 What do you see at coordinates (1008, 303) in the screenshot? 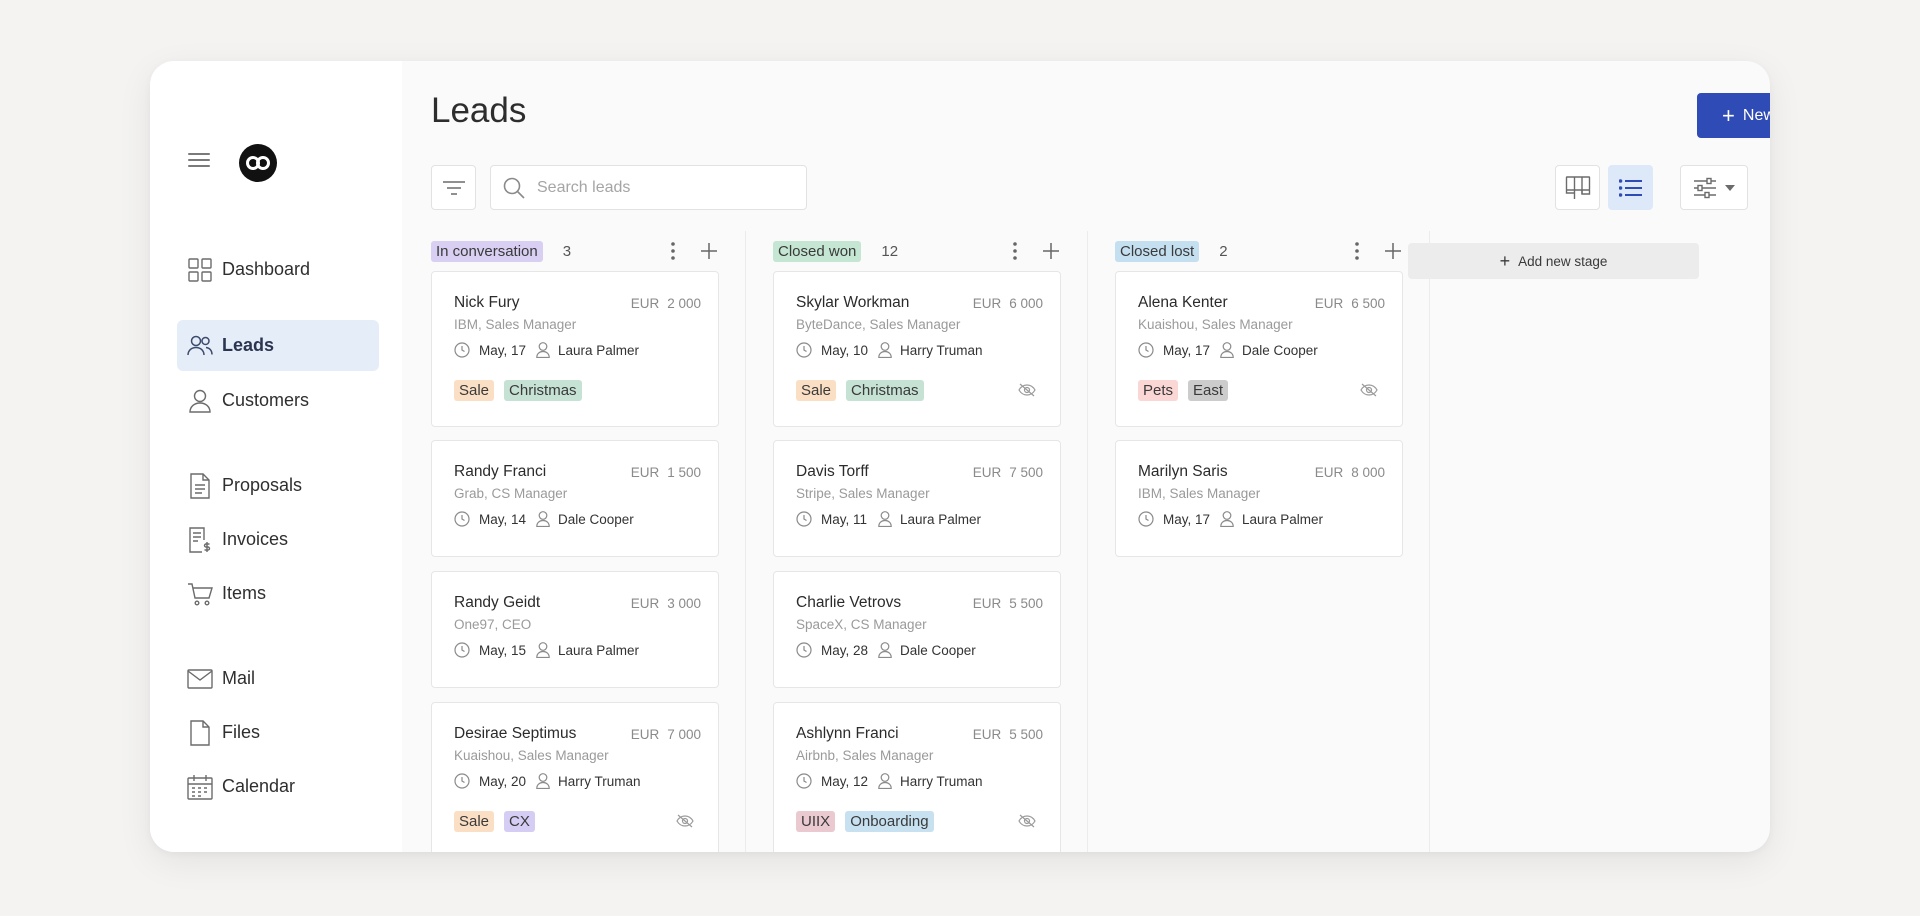
I see `lead-amount: EUR 6 000` at bounding box center [1008, 303].